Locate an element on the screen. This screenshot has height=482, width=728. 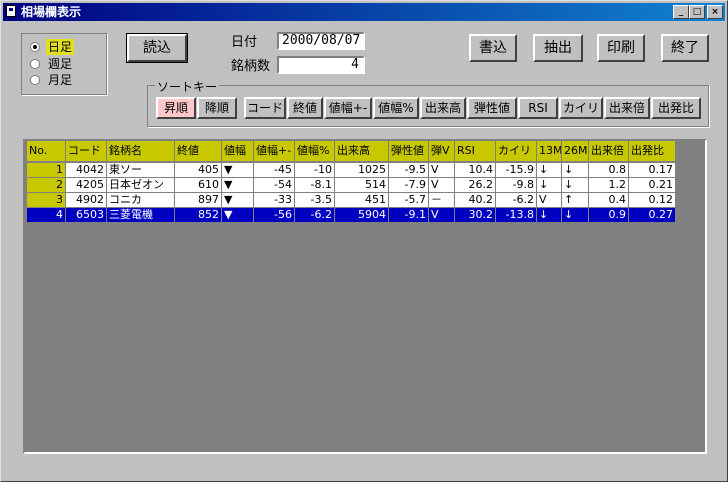
extract-button: 抽出 is located at coordinates (558, 48).